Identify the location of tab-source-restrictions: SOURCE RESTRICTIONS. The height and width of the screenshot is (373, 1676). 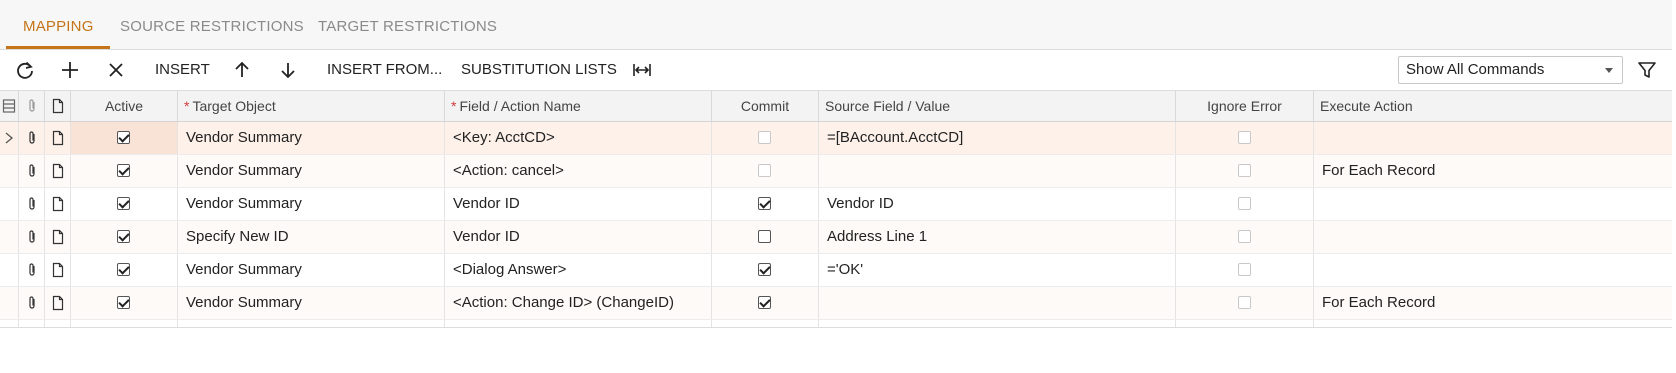
(212, 24).